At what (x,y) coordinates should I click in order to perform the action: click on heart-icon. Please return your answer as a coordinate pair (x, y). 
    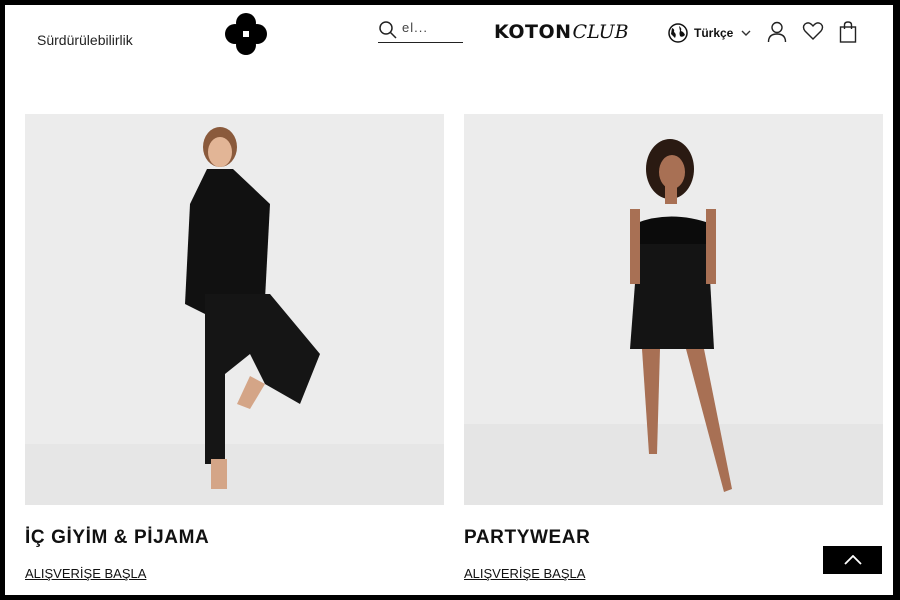
    Looking at the image, I should click on (813, 31).